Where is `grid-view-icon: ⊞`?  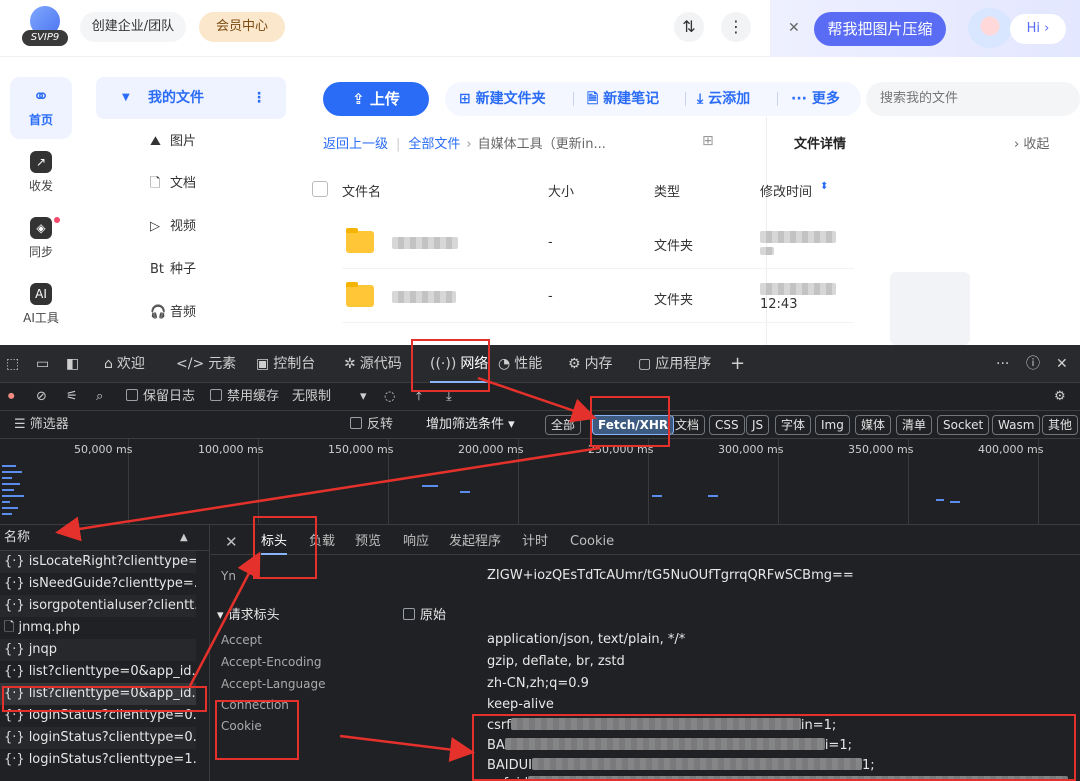 grid-view-icon: ⊞ is located at coordinates (708, 141).